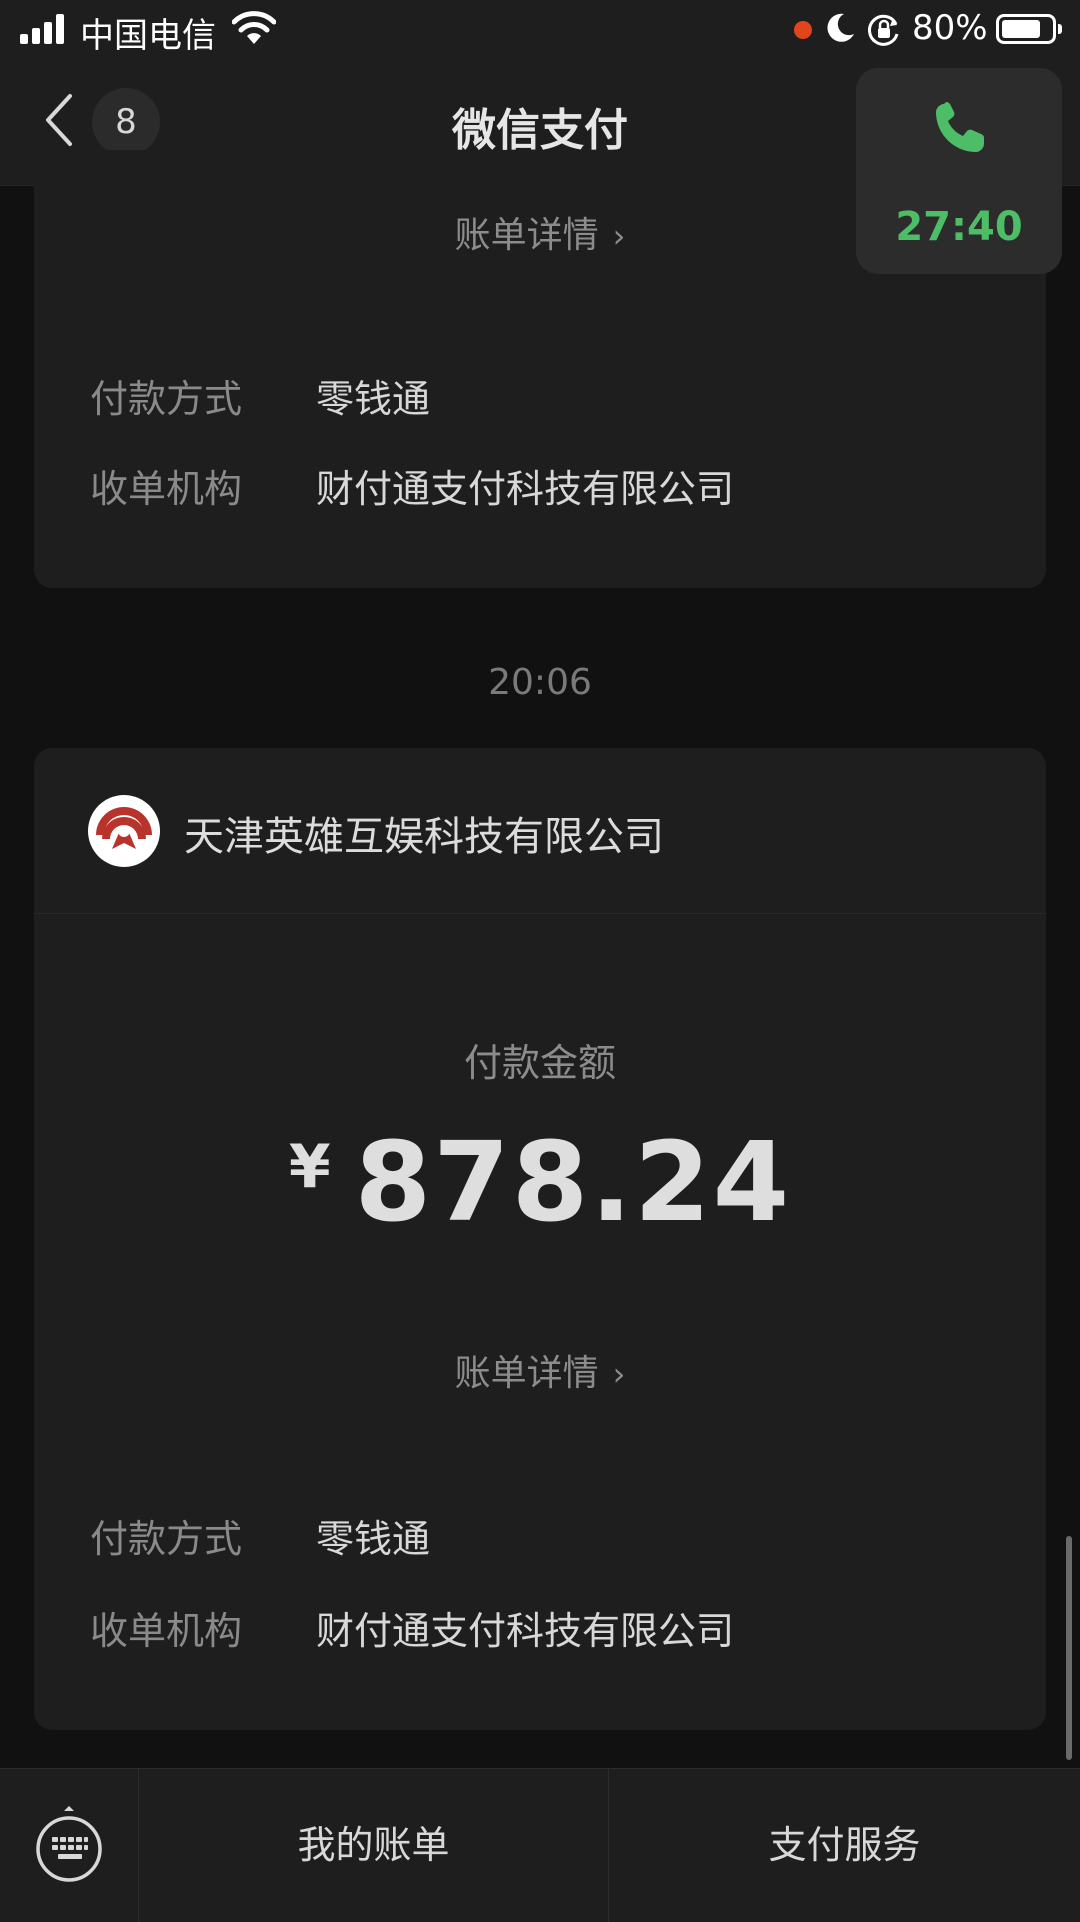  Describe the element at coordinates (960, 127) in the screenshot. I see `phone-icon` at that location.